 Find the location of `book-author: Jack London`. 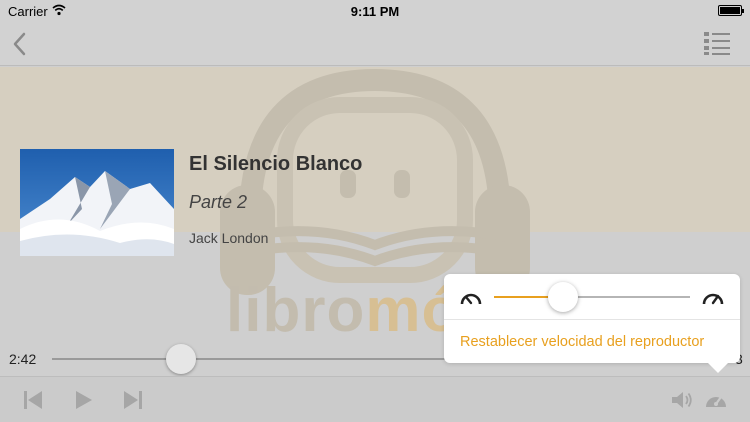

book-author: Jack London is located at coordinates (229, 238).